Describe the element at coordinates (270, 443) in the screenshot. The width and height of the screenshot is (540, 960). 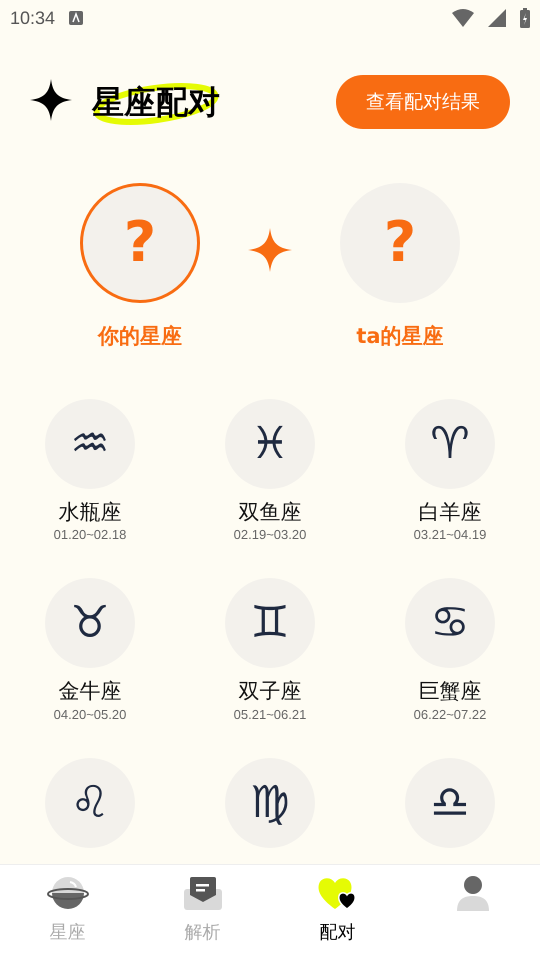
I see `zodiac-button: ♓` at that location.